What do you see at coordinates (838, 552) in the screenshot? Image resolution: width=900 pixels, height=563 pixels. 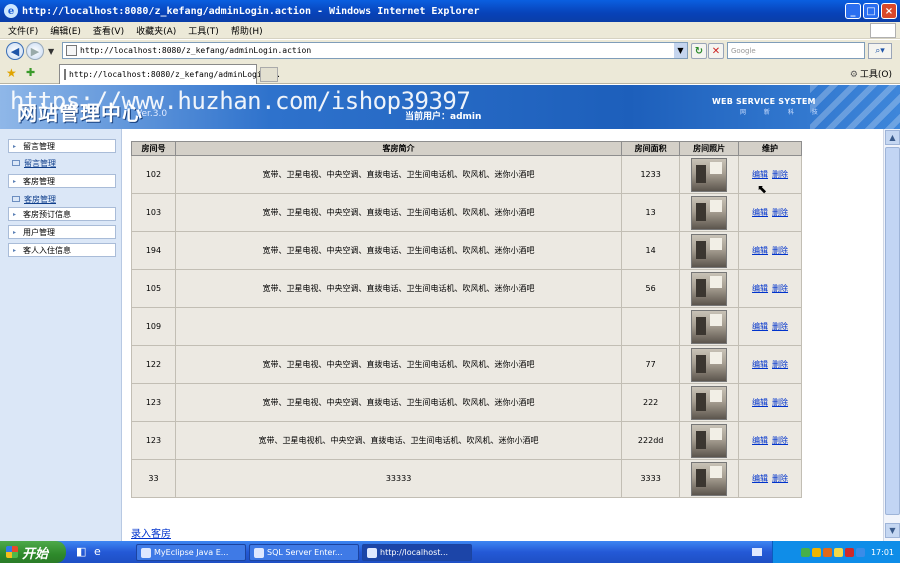 I see `tray-volume-icon` at bounding box center [838, 552].